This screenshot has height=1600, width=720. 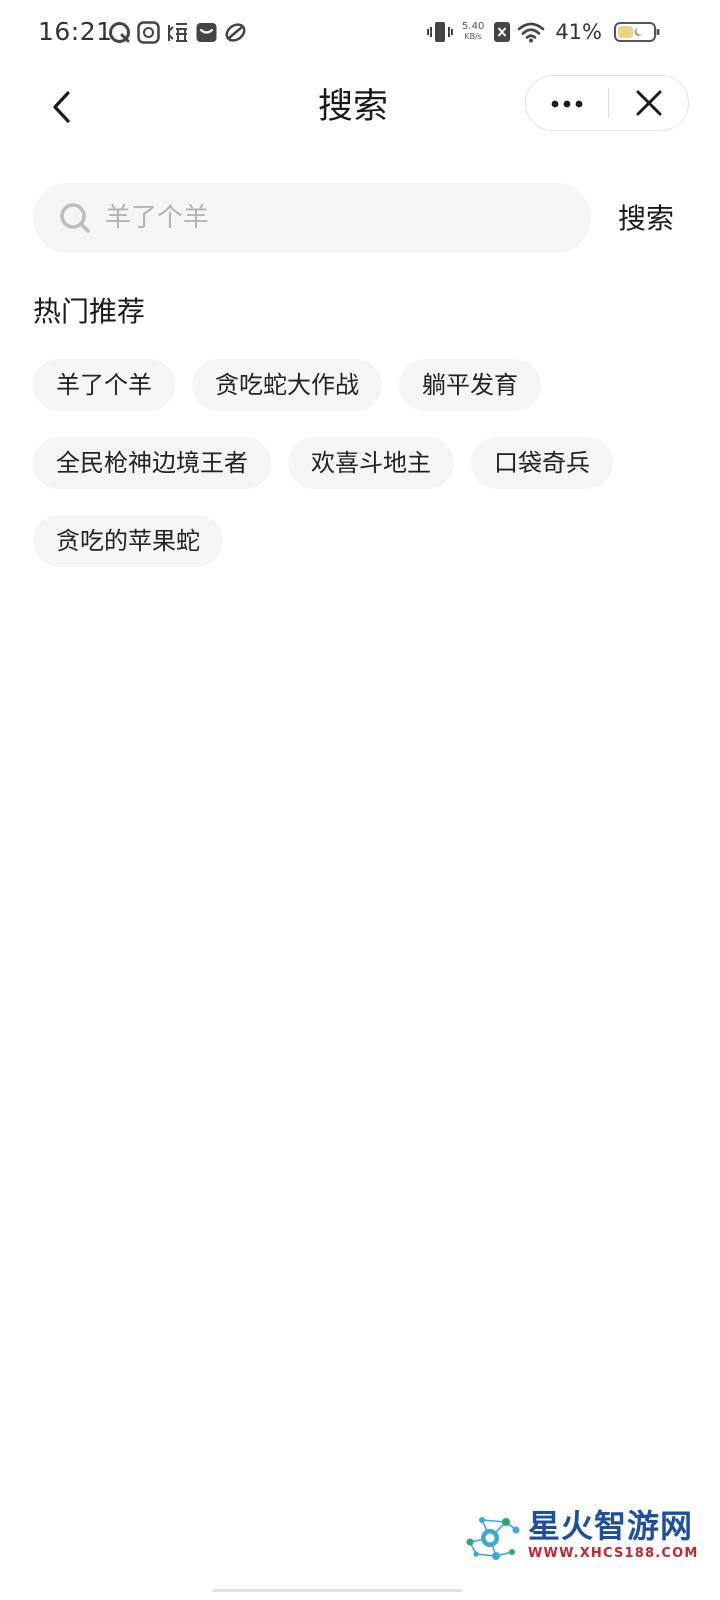 I want to click on network-logo-icon, so click(x=493, y=1537).